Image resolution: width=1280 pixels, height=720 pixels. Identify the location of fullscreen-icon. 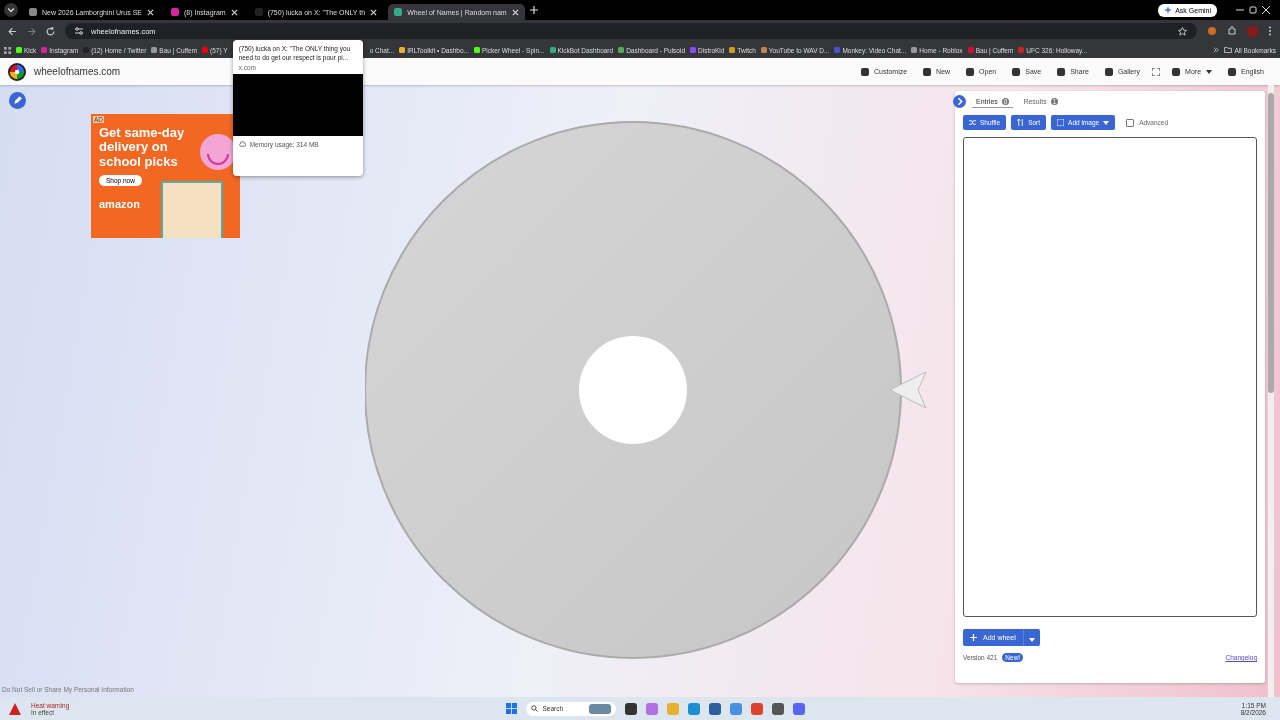
(1156, 71).